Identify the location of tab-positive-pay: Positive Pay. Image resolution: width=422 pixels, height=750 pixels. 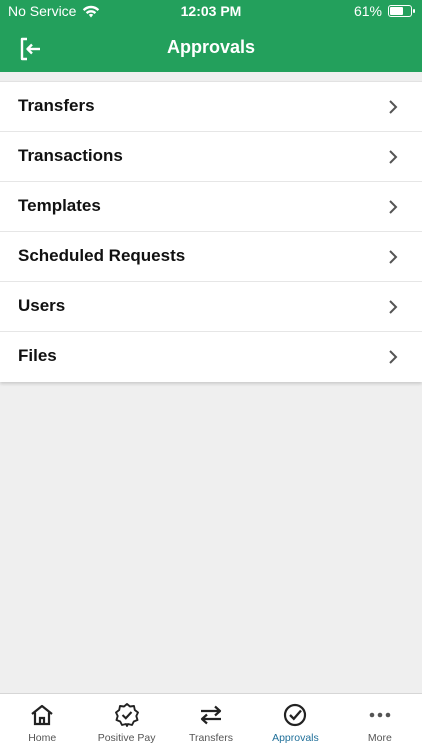
(126, 722).